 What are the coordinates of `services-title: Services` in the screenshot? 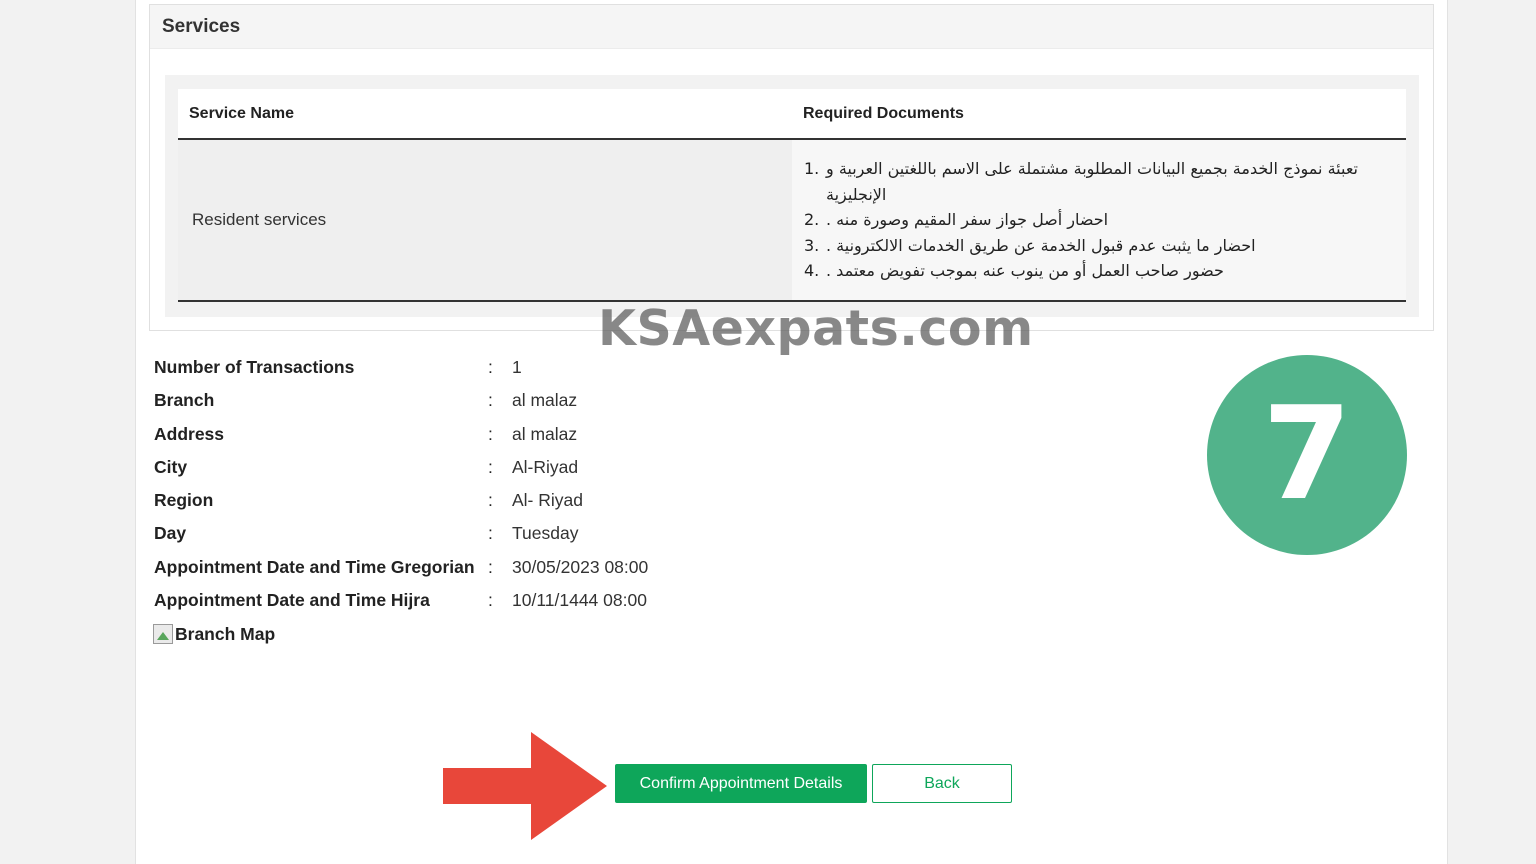 It's located at (791, 27).